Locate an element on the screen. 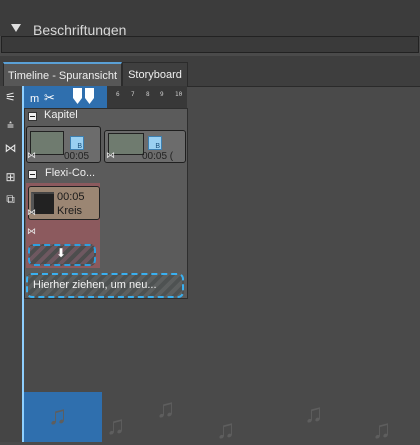  marker-tool-icon: ⋈ is located at coordinates (10, 148).